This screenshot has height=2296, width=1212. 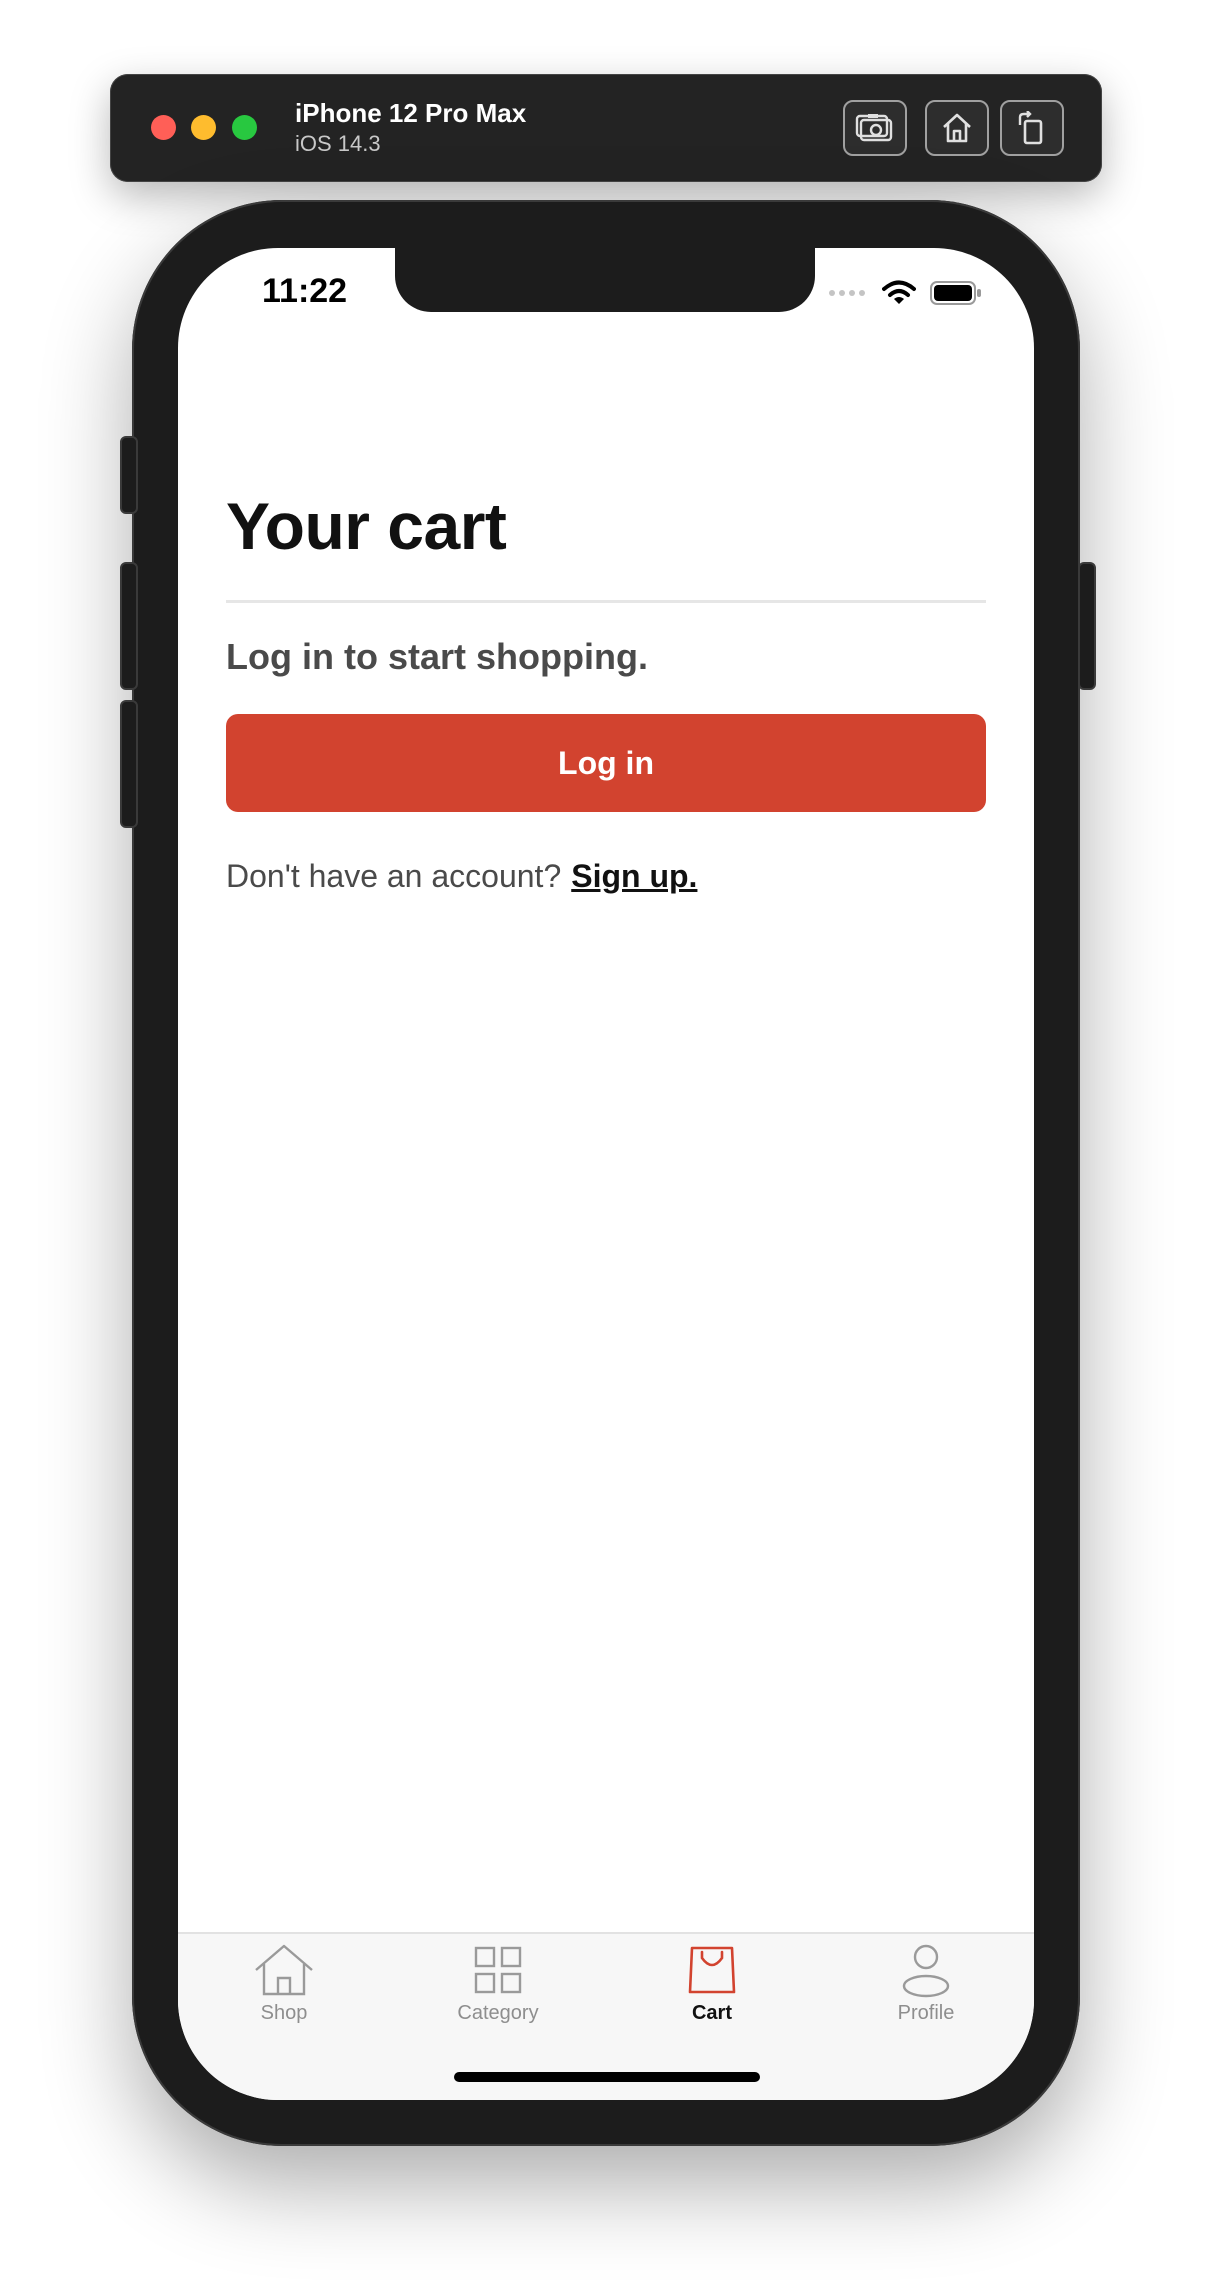 What do you see at coordinates (203, 127) in the screenshot?
I see `minimize-window-button` at bounding box center [203, 127].